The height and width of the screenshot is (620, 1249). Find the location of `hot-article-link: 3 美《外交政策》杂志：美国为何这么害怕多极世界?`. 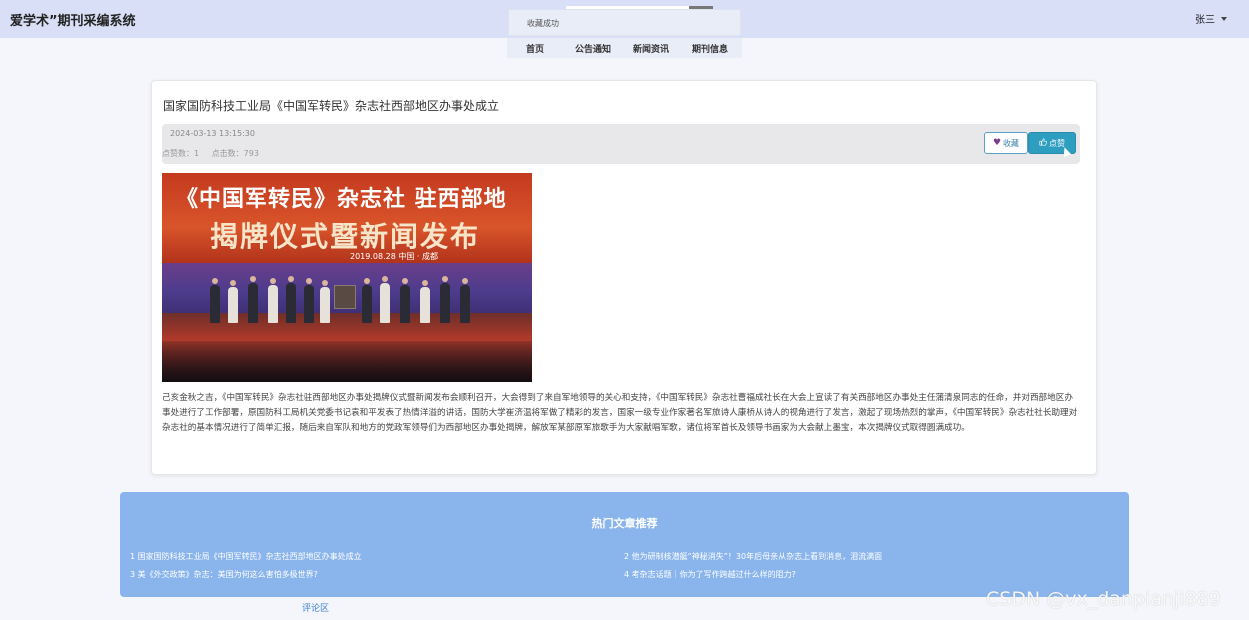

hot-article-link: 3 美《外交政策》杂志：美国为何这么害怕多极世界? is located at coordinates (224, 574).